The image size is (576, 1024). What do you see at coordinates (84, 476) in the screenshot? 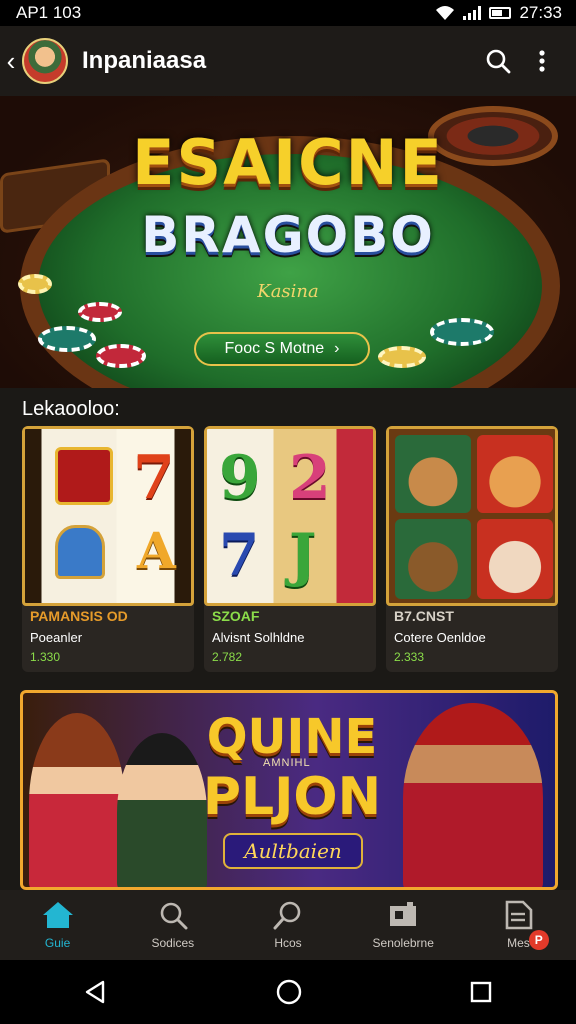
I see `cherry-symbol-icon` at bounding box center [84, 476].